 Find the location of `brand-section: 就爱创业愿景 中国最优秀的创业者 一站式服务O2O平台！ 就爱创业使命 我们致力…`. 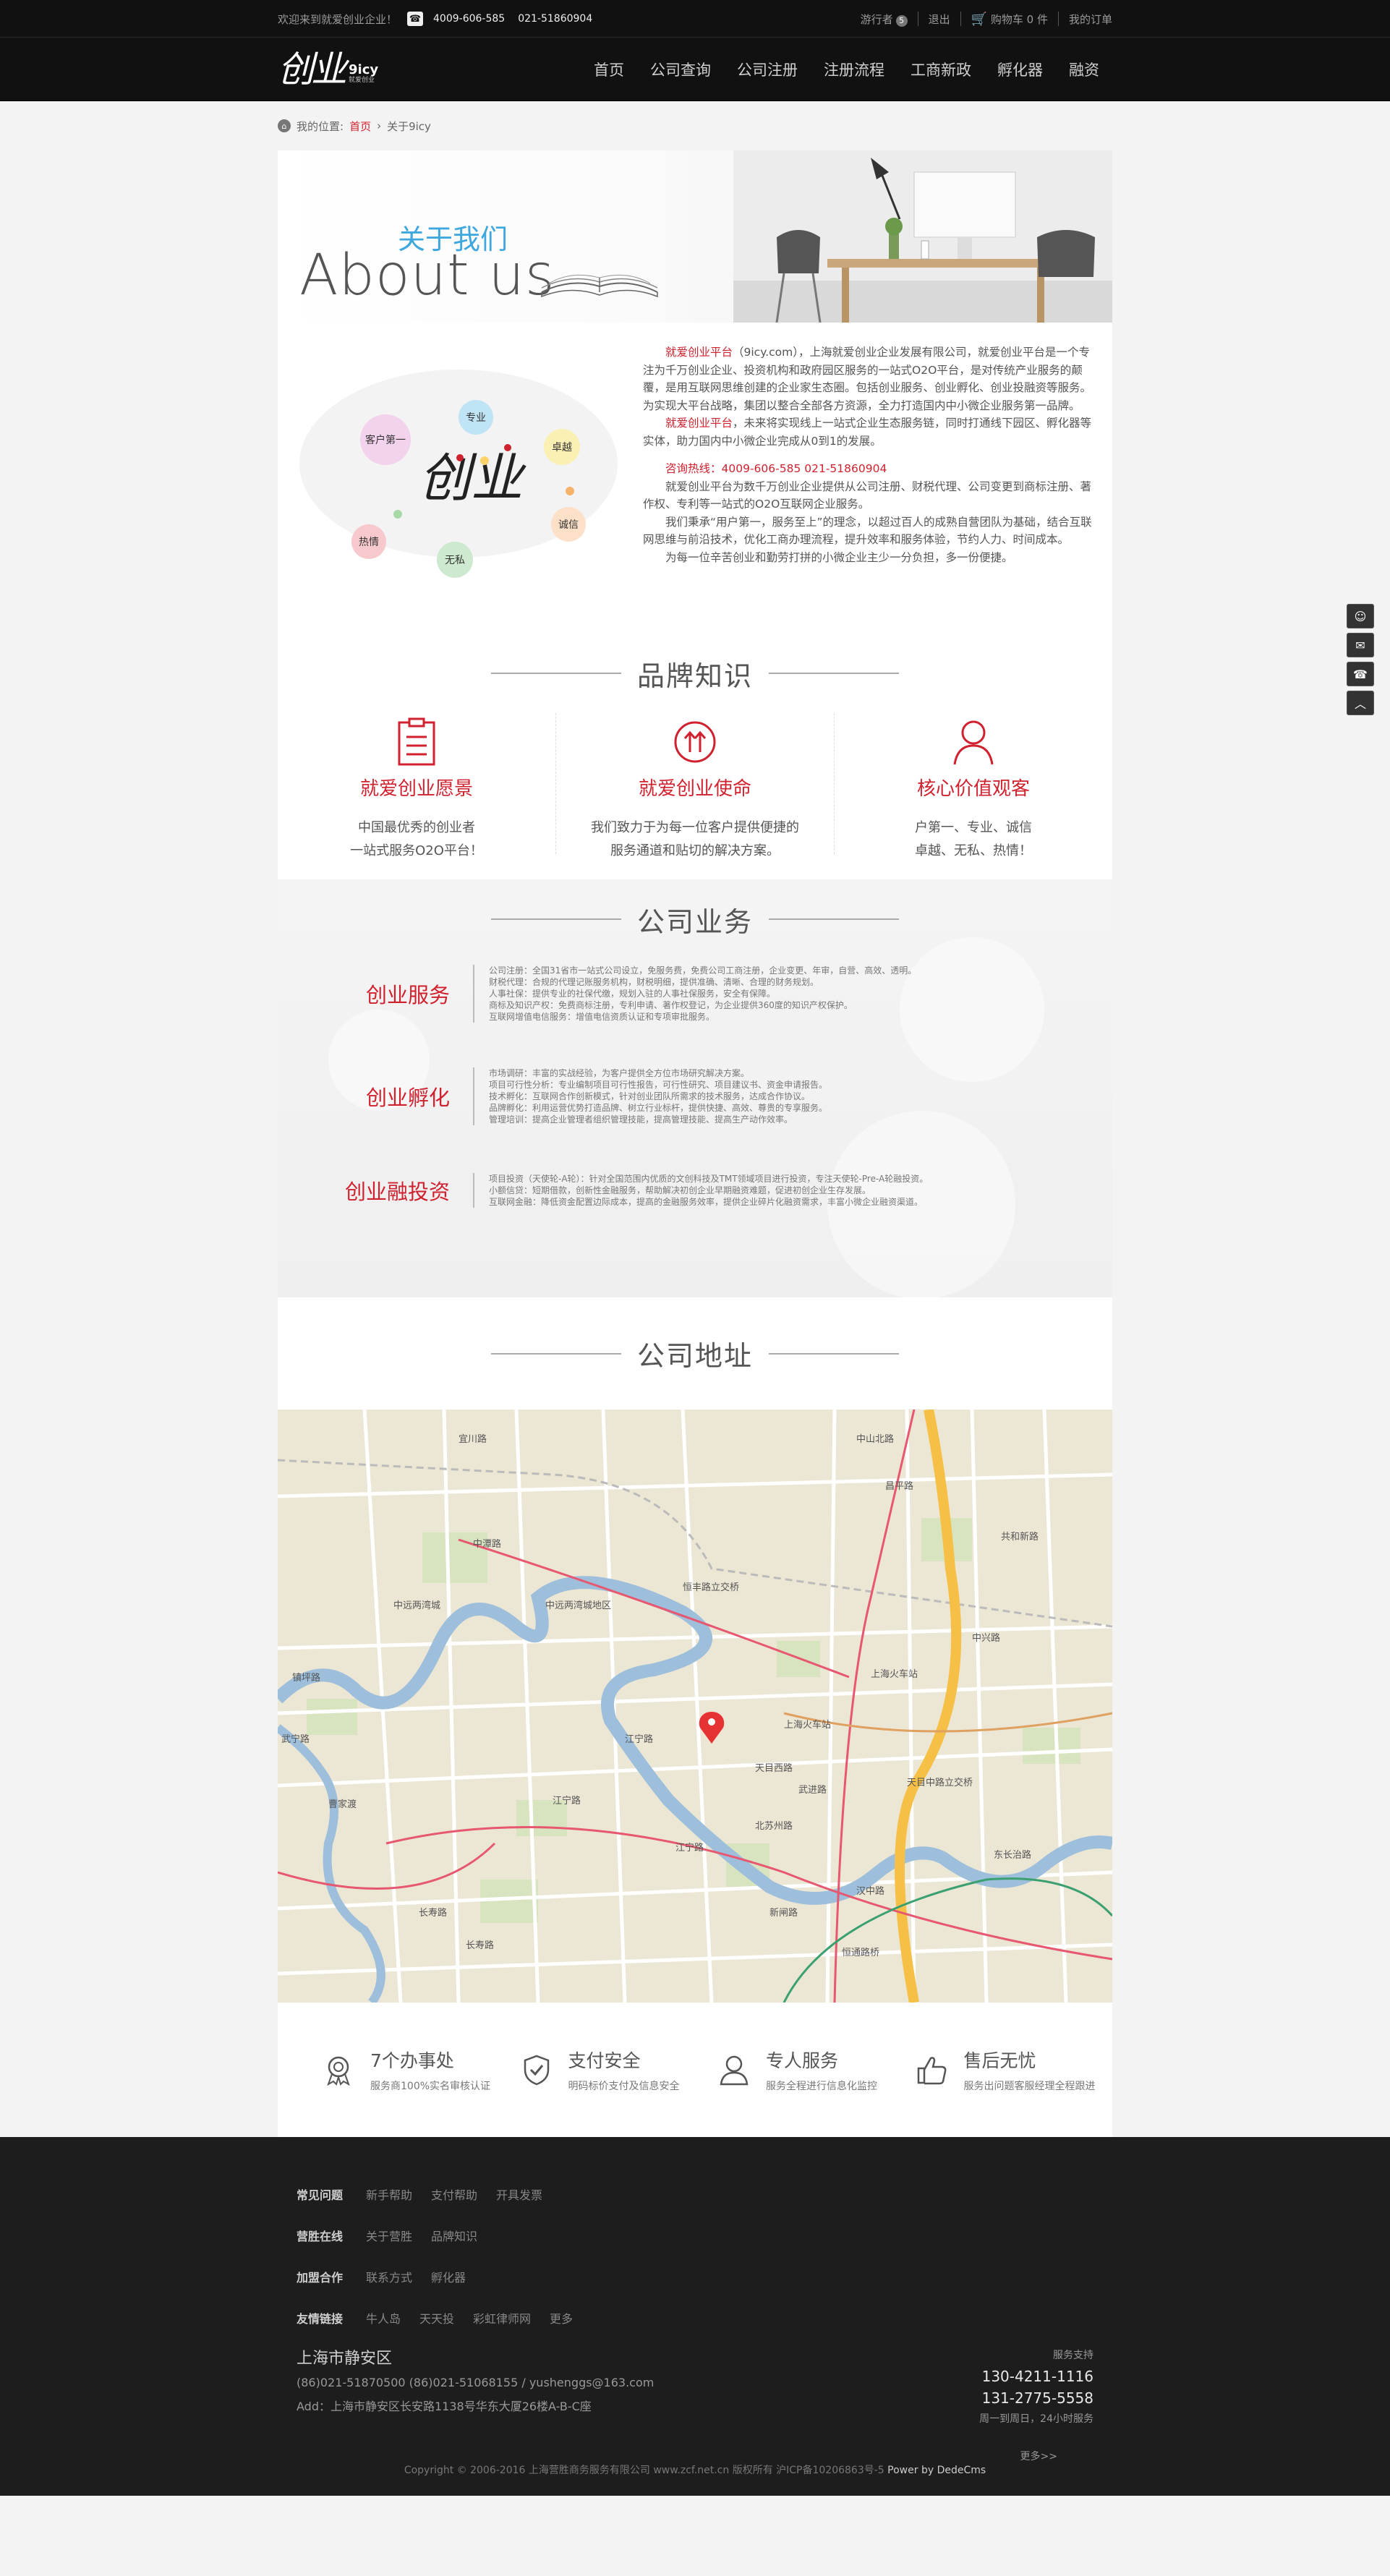

brand-section: 就爱创业愿景 中国最优秀的创业者 一站式服务O2O平台！ 就爱创业使命 我们致力… is located at coordinates (695, 786).